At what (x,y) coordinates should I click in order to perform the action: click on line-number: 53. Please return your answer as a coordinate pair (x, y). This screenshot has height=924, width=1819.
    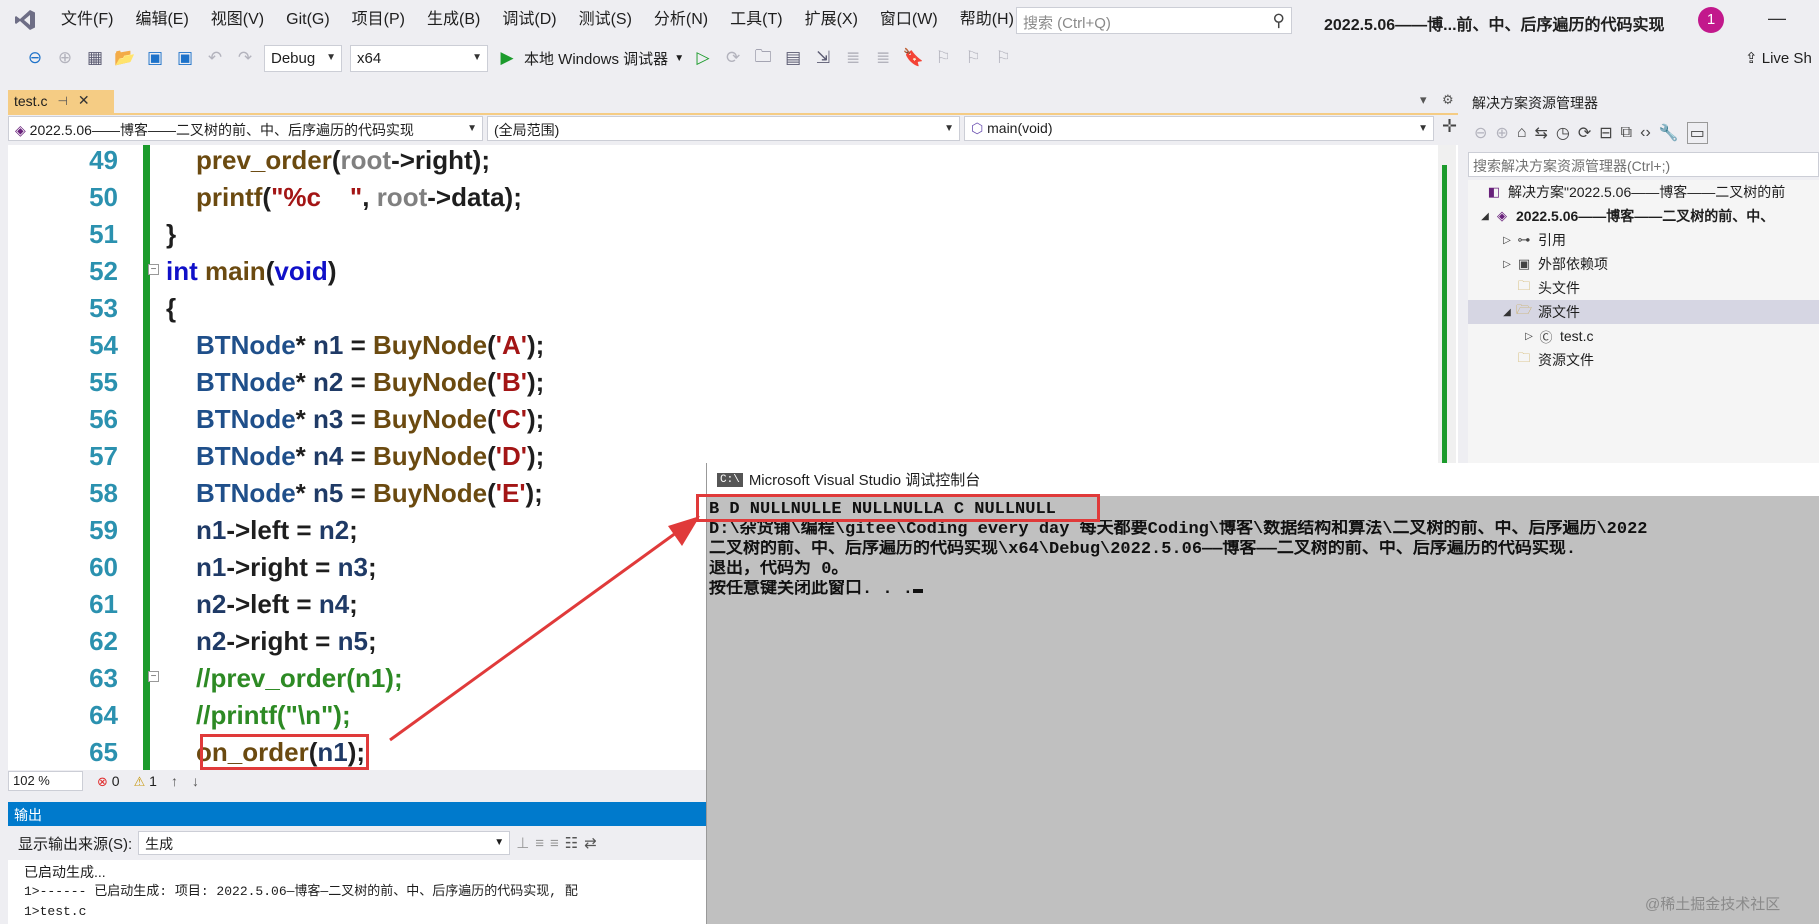
    Looking at the image, I should click on (103, 308).